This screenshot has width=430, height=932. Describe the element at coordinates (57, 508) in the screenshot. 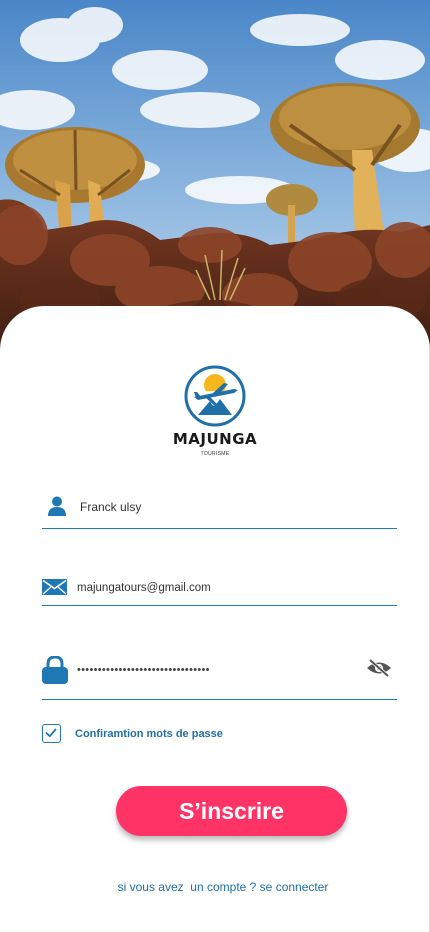

I see `user-icon` at that location.